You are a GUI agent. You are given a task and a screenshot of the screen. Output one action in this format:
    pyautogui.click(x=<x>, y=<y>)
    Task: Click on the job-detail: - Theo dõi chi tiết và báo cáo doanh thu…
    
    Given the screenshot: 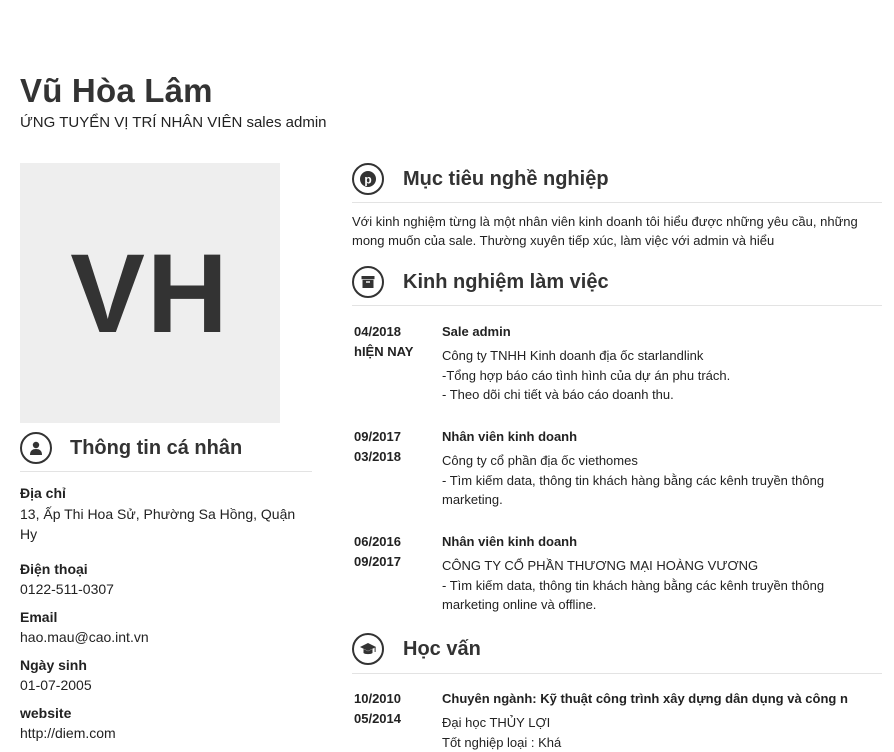 What is the action you would take?
    pyautogui.click(x=662, y=395)
    